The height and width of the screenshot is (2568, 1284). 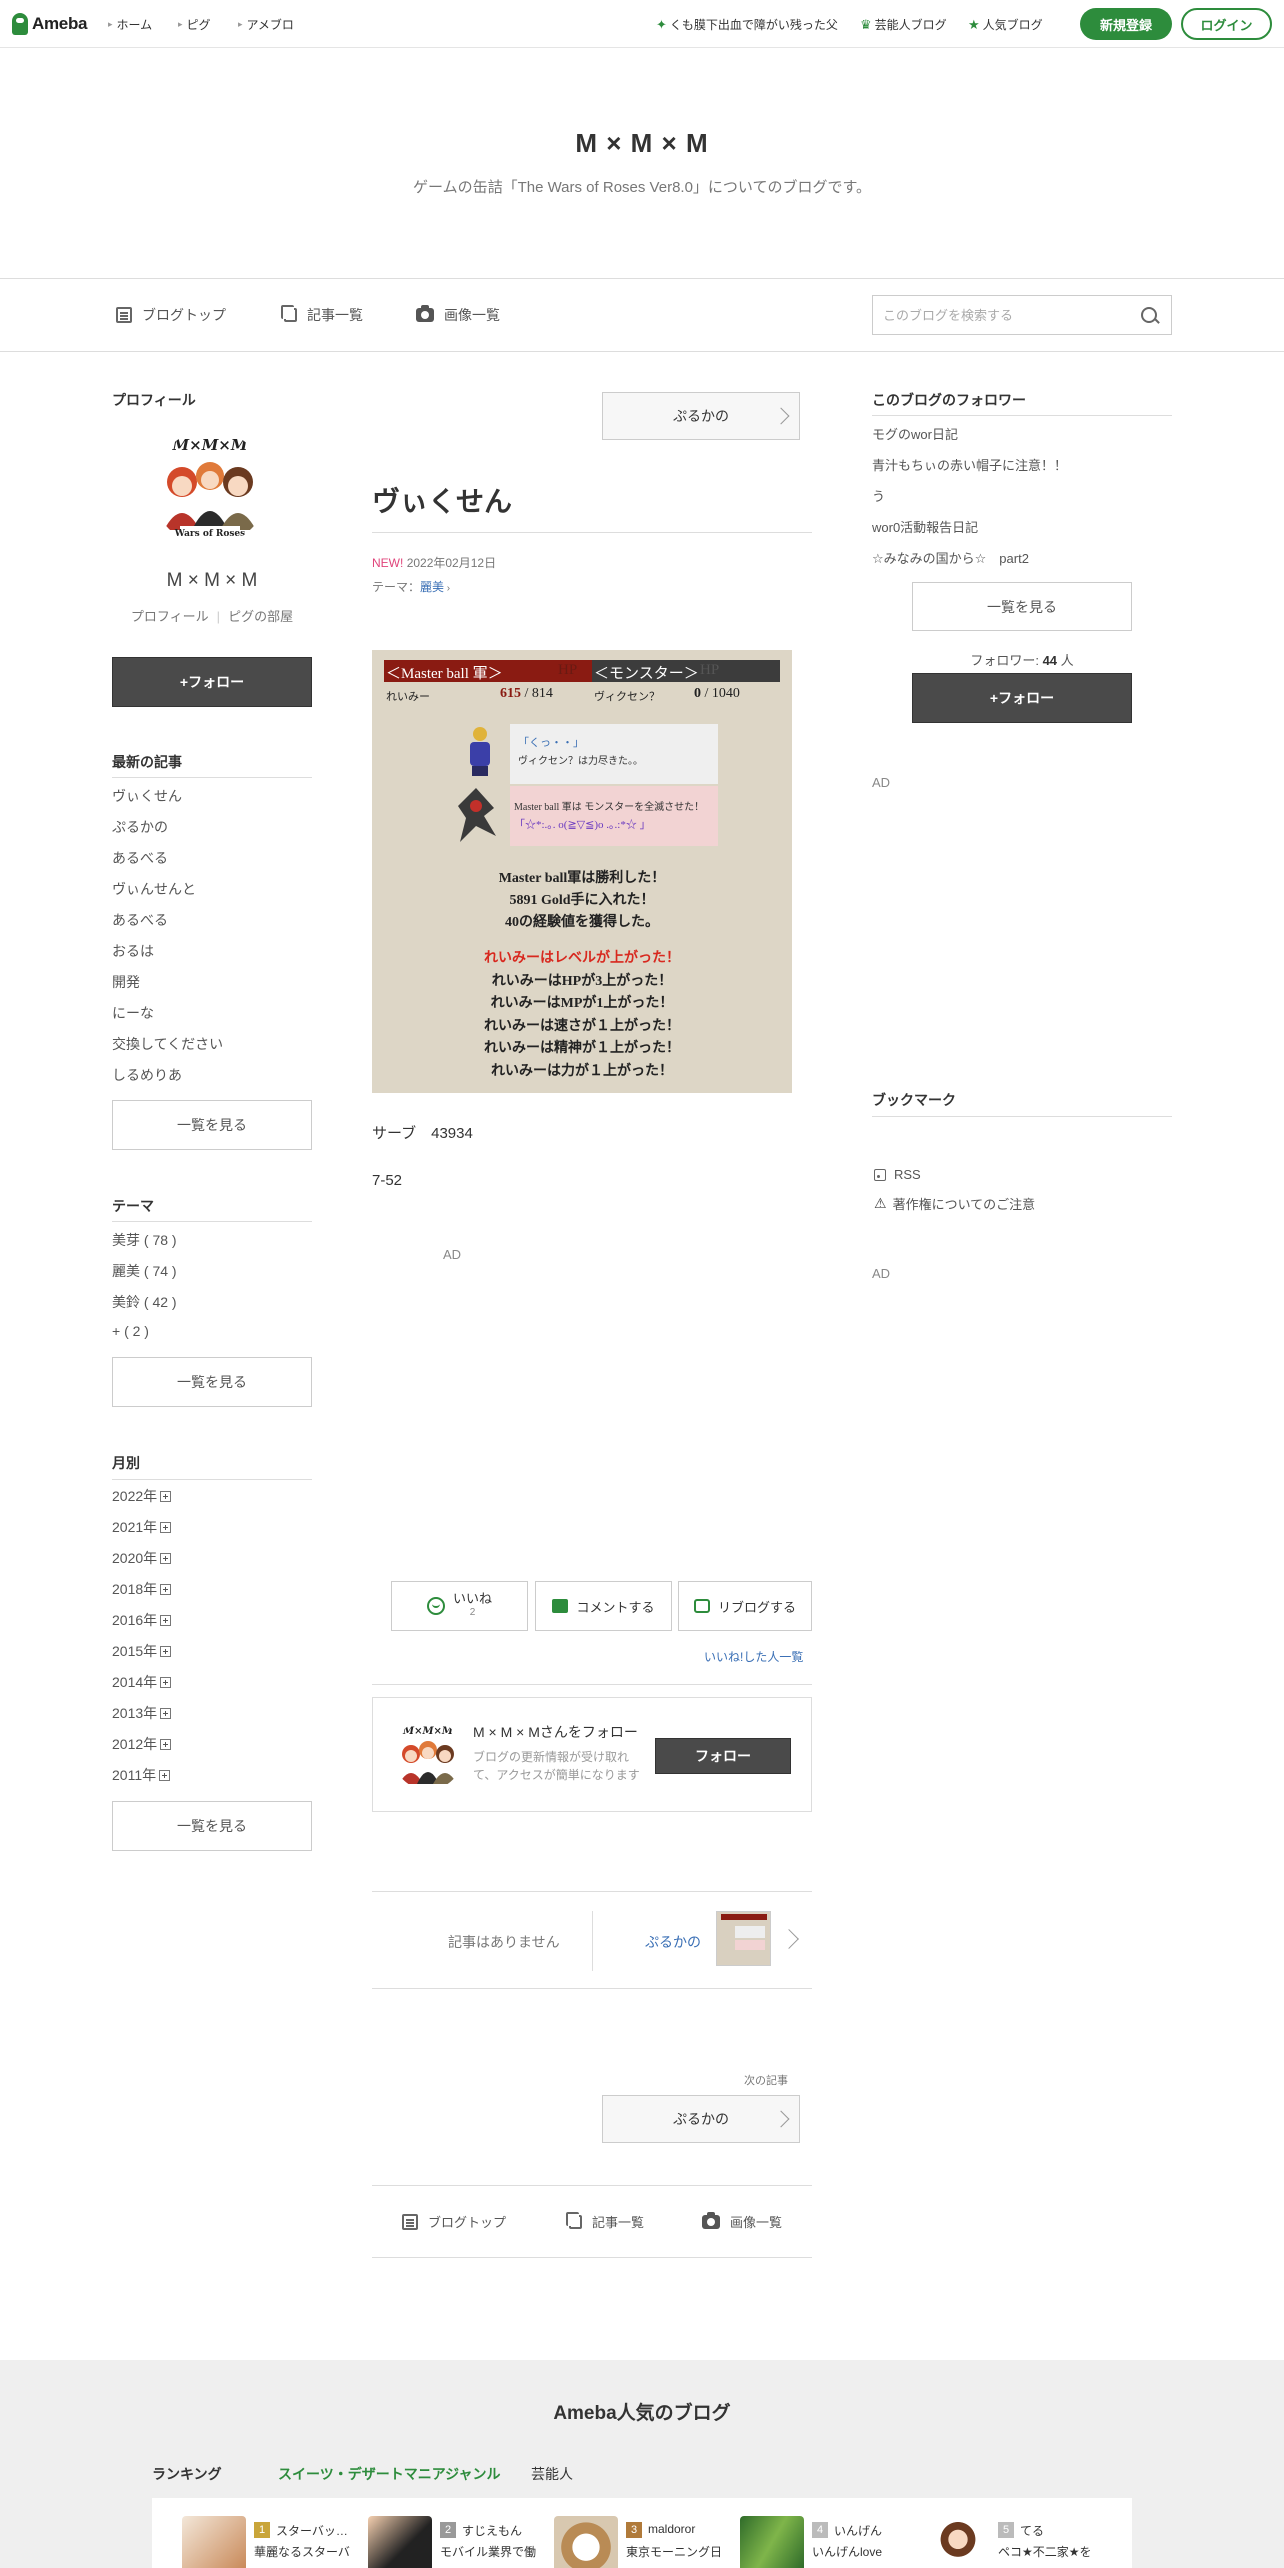 What do you see at coordinates (789, 1939) in the screenshot?
I see `chevron-right-icon` at bounding box center [789, 1939].